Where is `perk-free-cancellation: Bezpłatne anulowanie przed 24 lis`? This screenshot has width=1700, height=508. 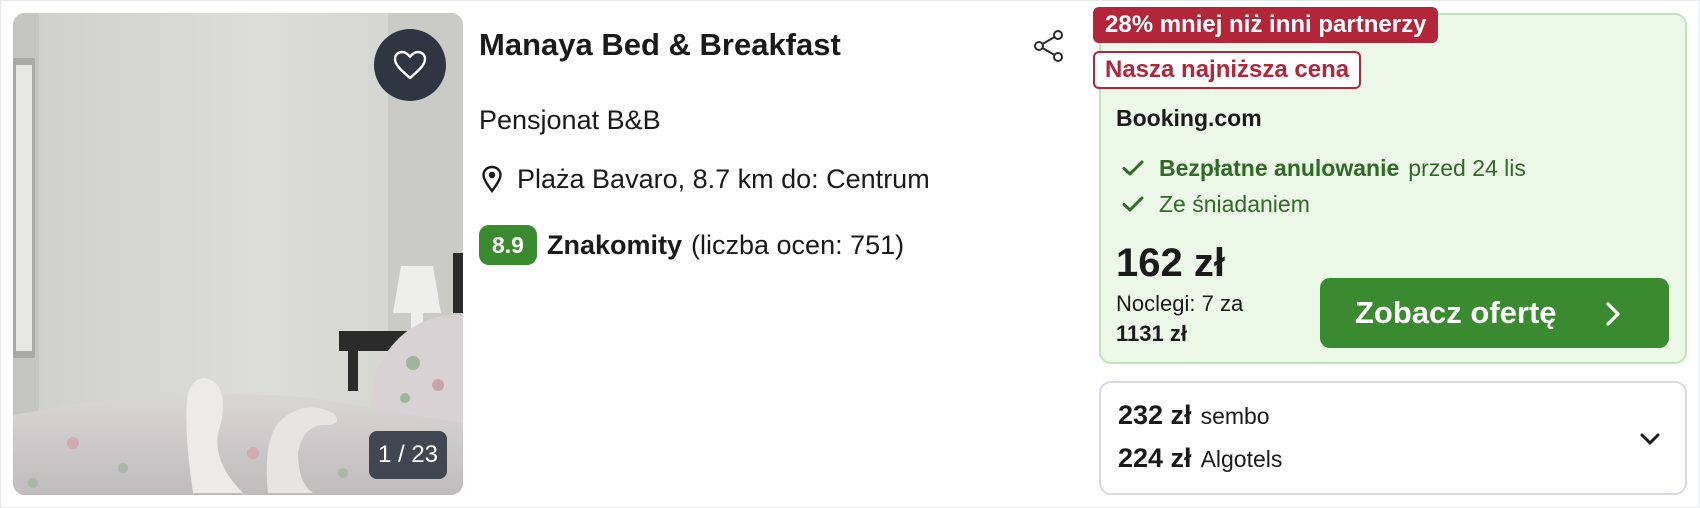
perk-free-cancellation: Bezpłatne anulowanie przed 24 lis is located at coordinates (1323, 168).